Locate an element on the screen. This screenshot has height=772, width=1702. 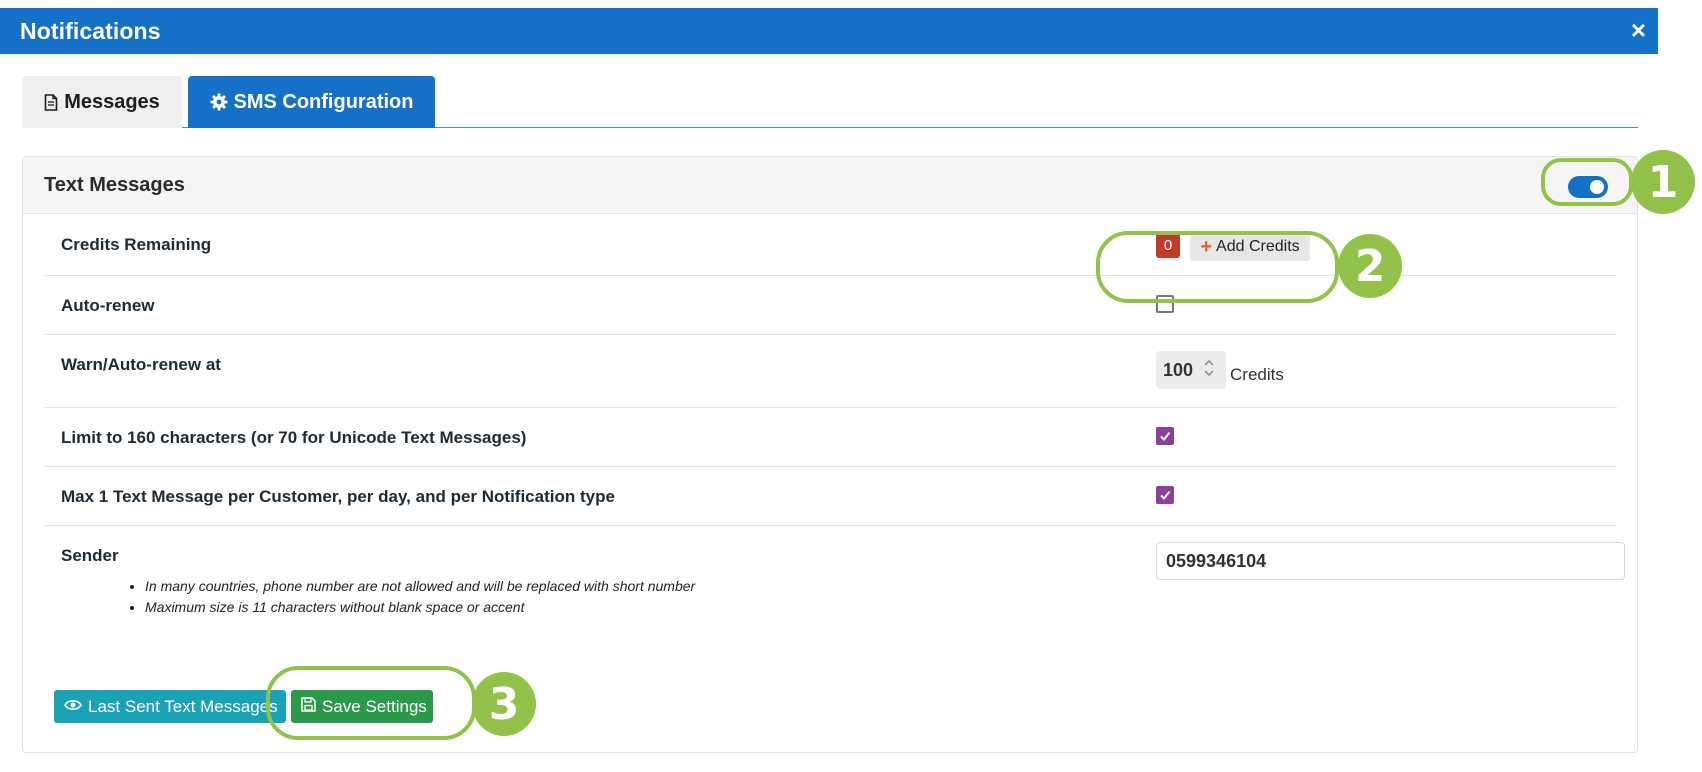
callout-badge-1: 1 is located at coordinates (1663, 182).